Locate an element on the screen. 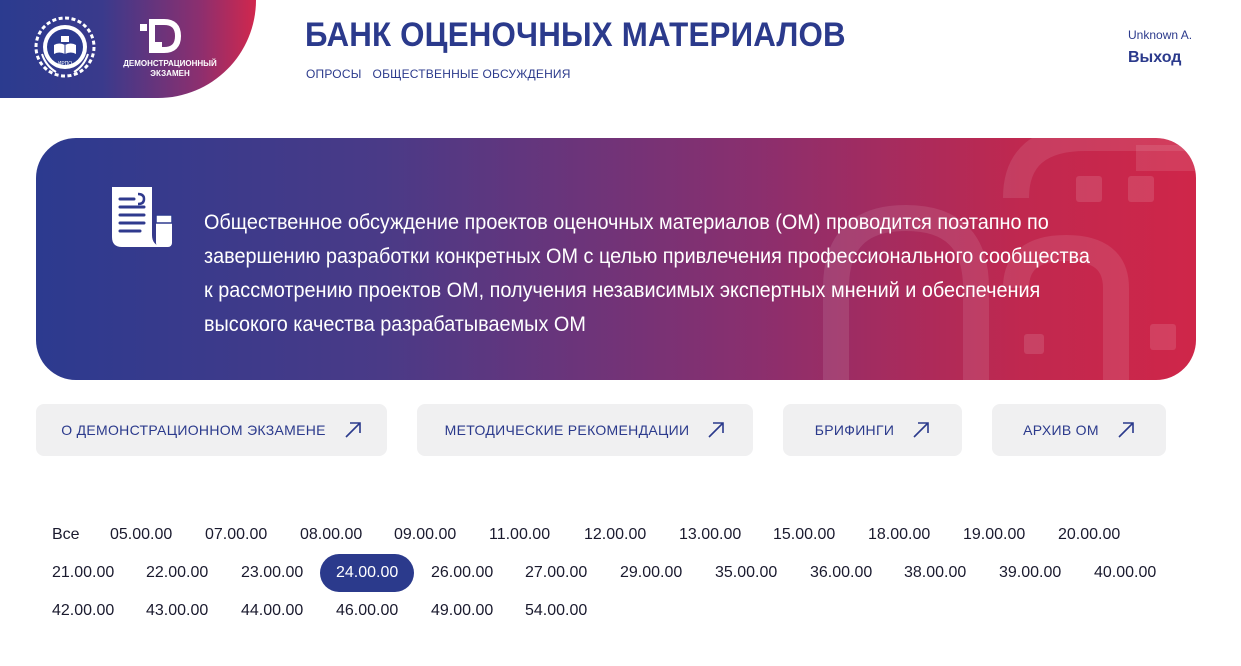 This screenshot has height=666, width=1241. code-filter-item: 44.00.00 is located at coordinates (272, 611).